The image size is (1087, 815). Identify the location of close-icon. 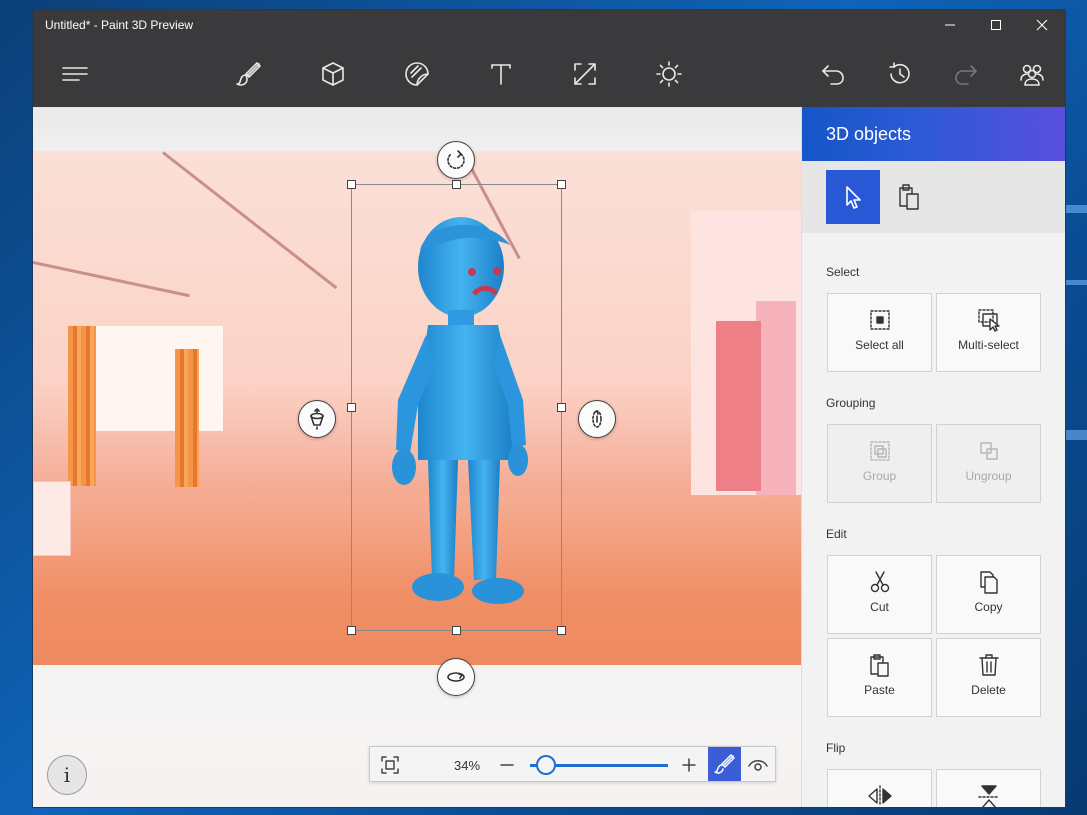
(1042, 25).